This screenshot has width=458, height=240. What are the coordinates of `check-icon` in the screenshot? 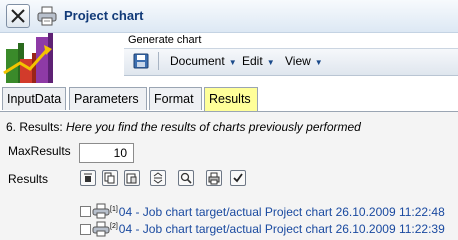 It's located at (238, 178).